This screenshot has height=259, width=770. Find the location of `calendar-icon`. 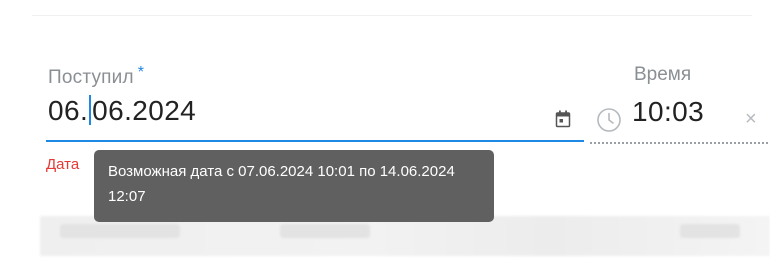

calendar-icon is located at coordinates (563, 119).